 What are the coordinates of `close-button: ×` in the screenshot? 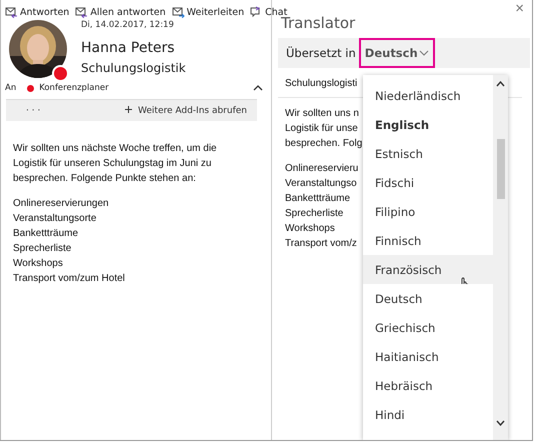 It's located at (519, 8).